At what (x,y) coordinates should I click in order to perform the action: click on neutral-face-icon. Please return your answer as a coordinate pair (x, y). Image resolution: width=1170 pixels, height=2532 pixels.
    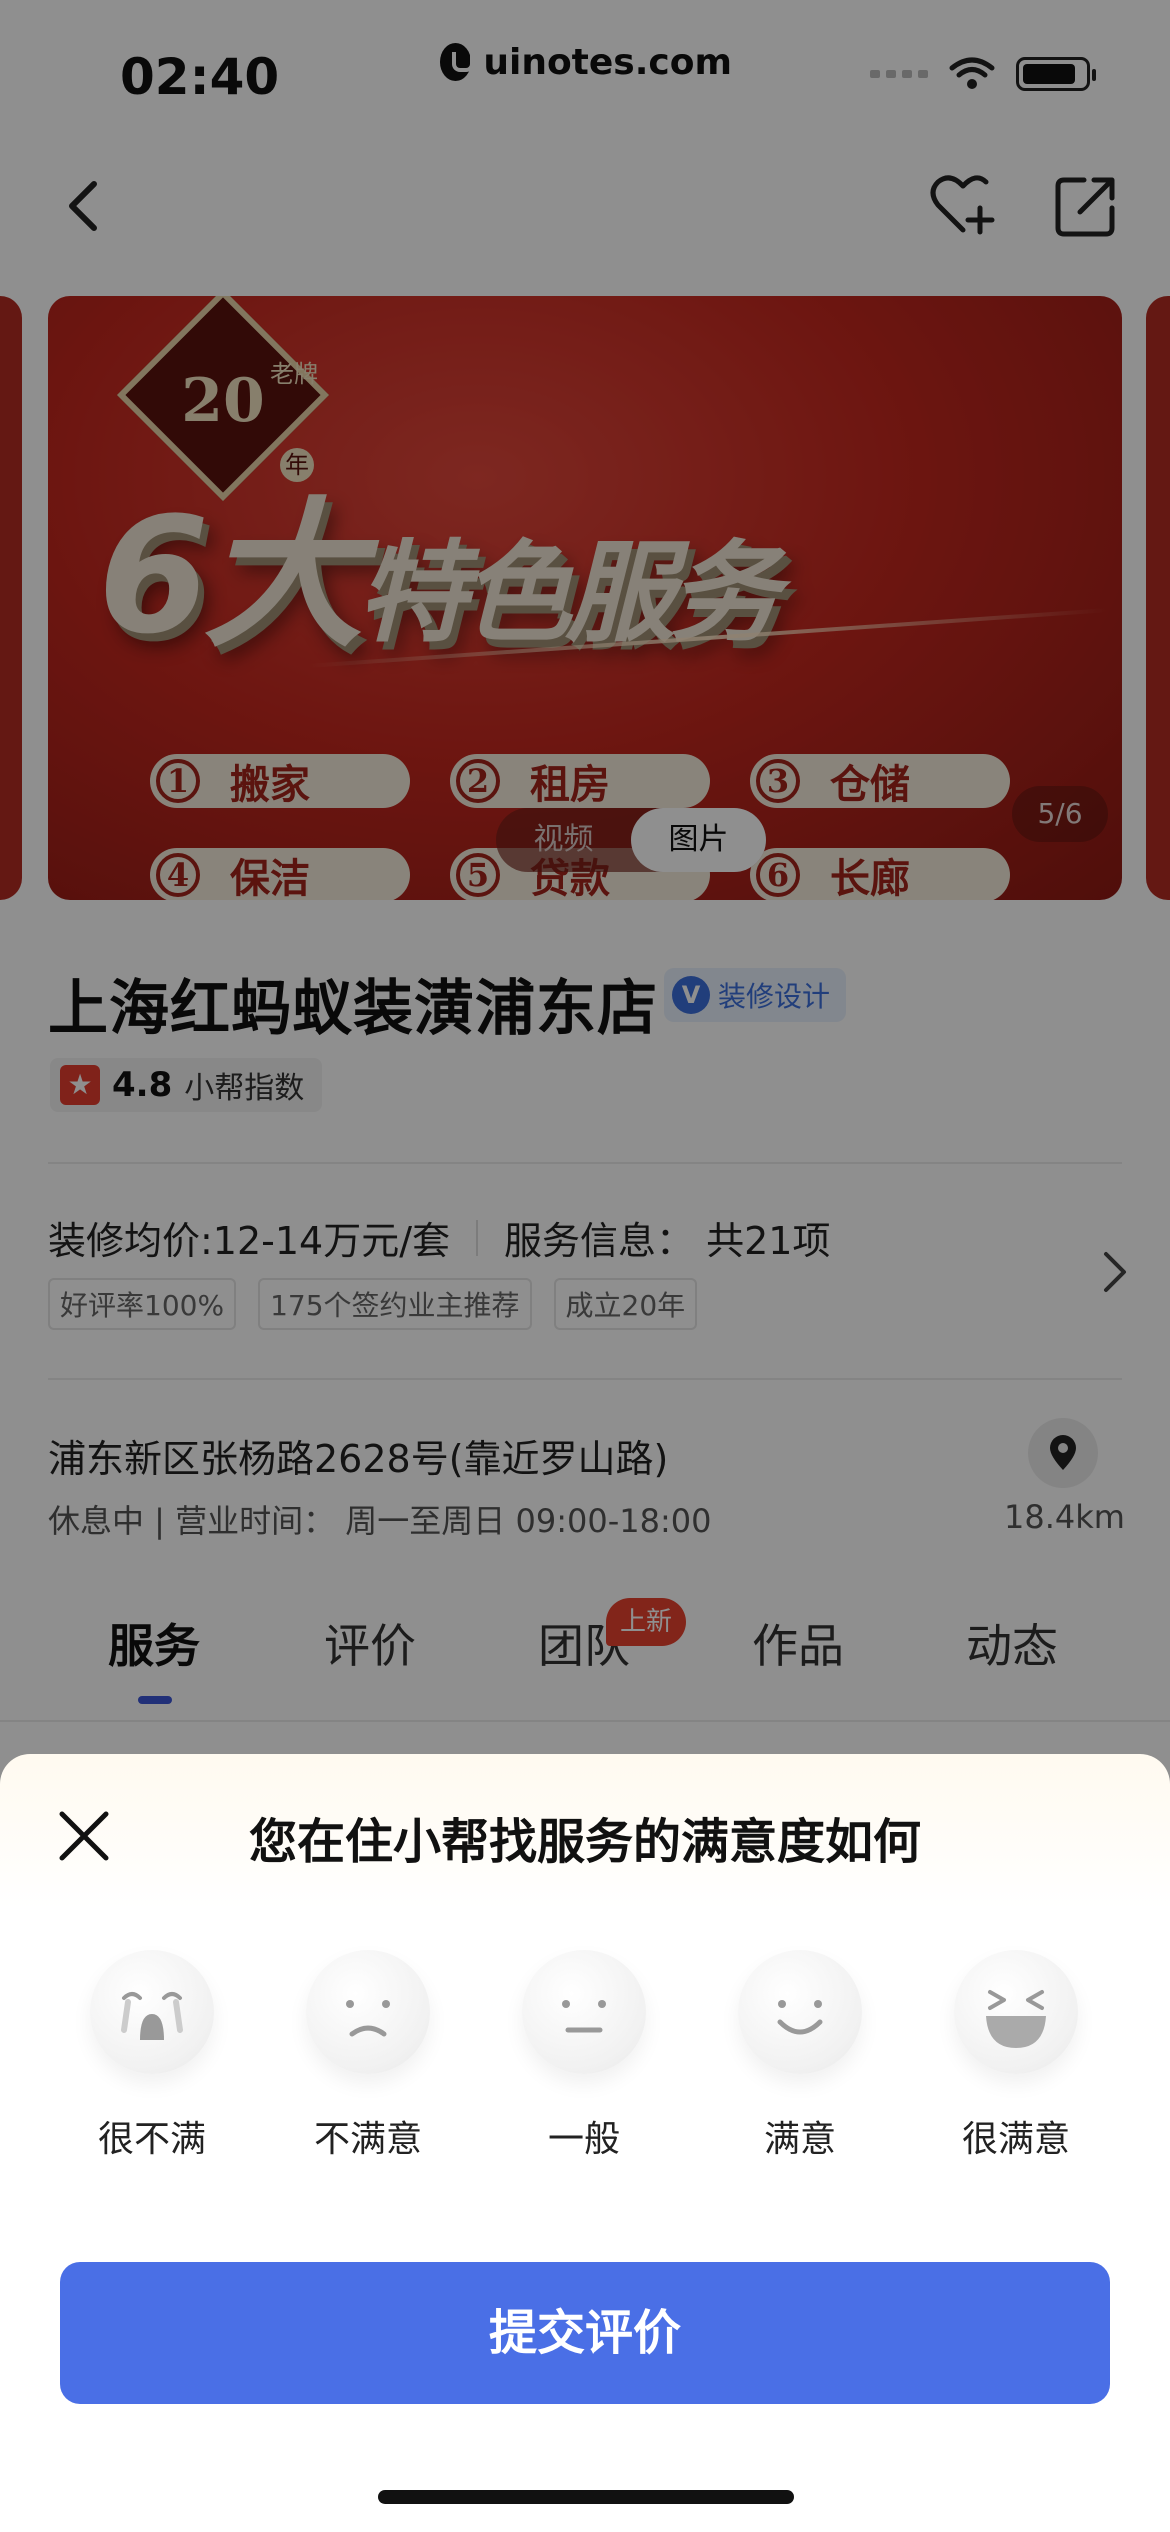
    Looking at the image, I should click on (584, 2012).